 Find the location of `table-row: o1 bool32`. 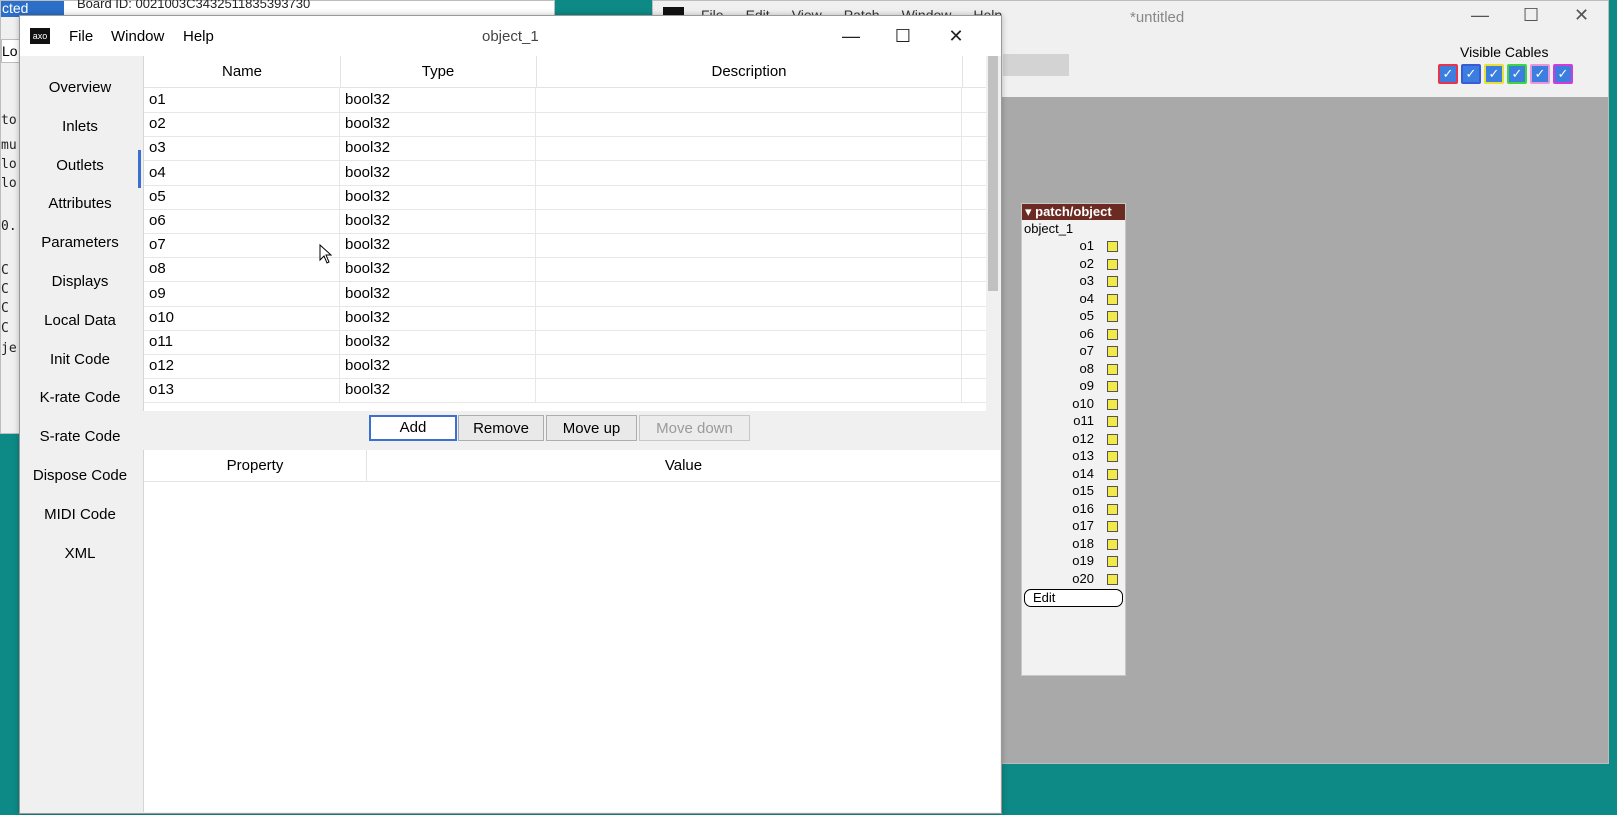

table-row: o1 bool32 is located at coordinates (565, 100).